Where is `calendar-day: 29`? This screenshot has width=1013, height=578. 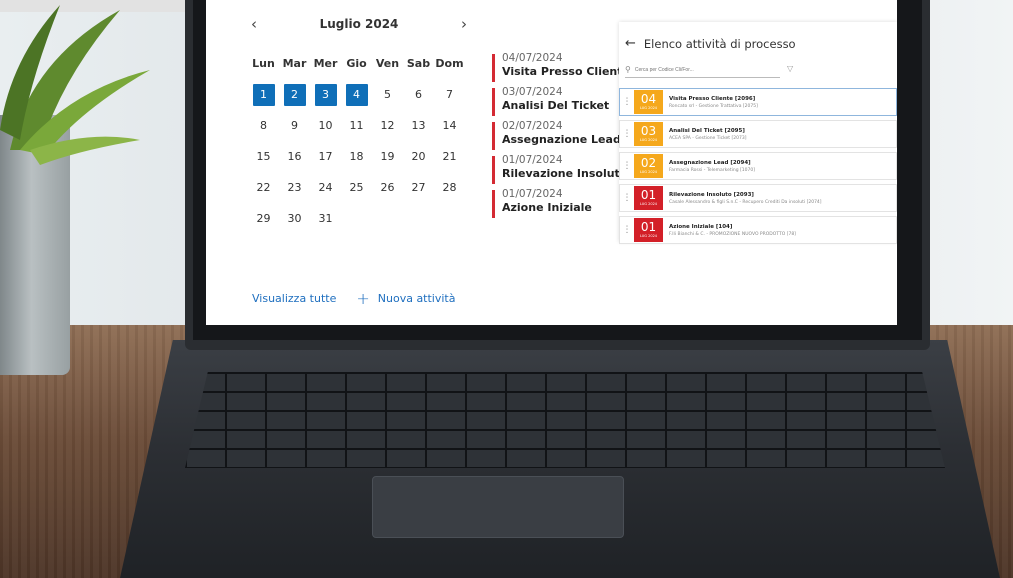 calendar-day: 29 is located at coordinates (263, 219).